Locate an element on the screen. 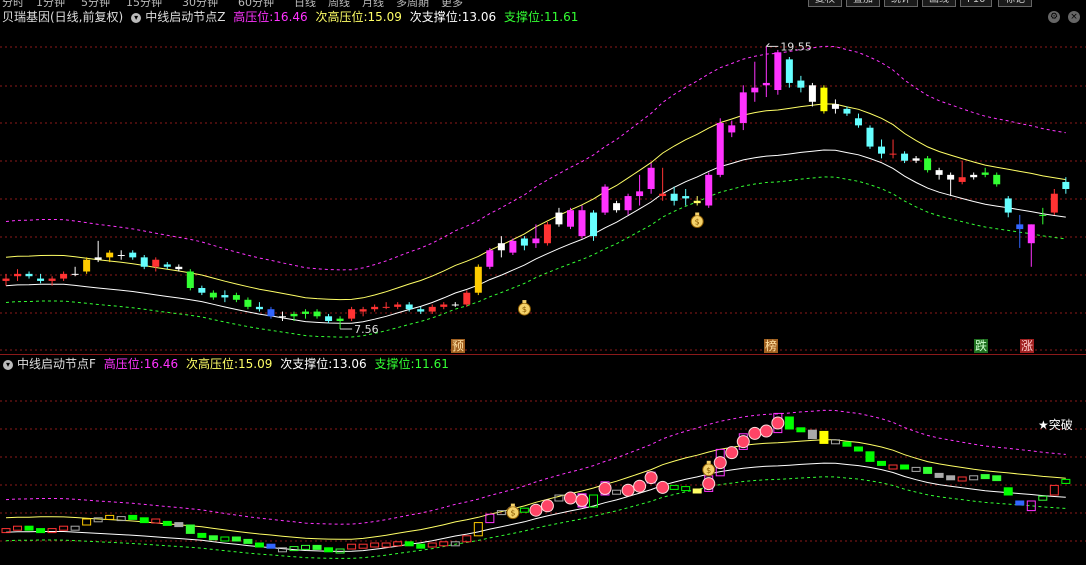 Image resolution: width=1086 pixels, height=565 pixels. money-bag-icon: $ is located at coordinates (697, 220).